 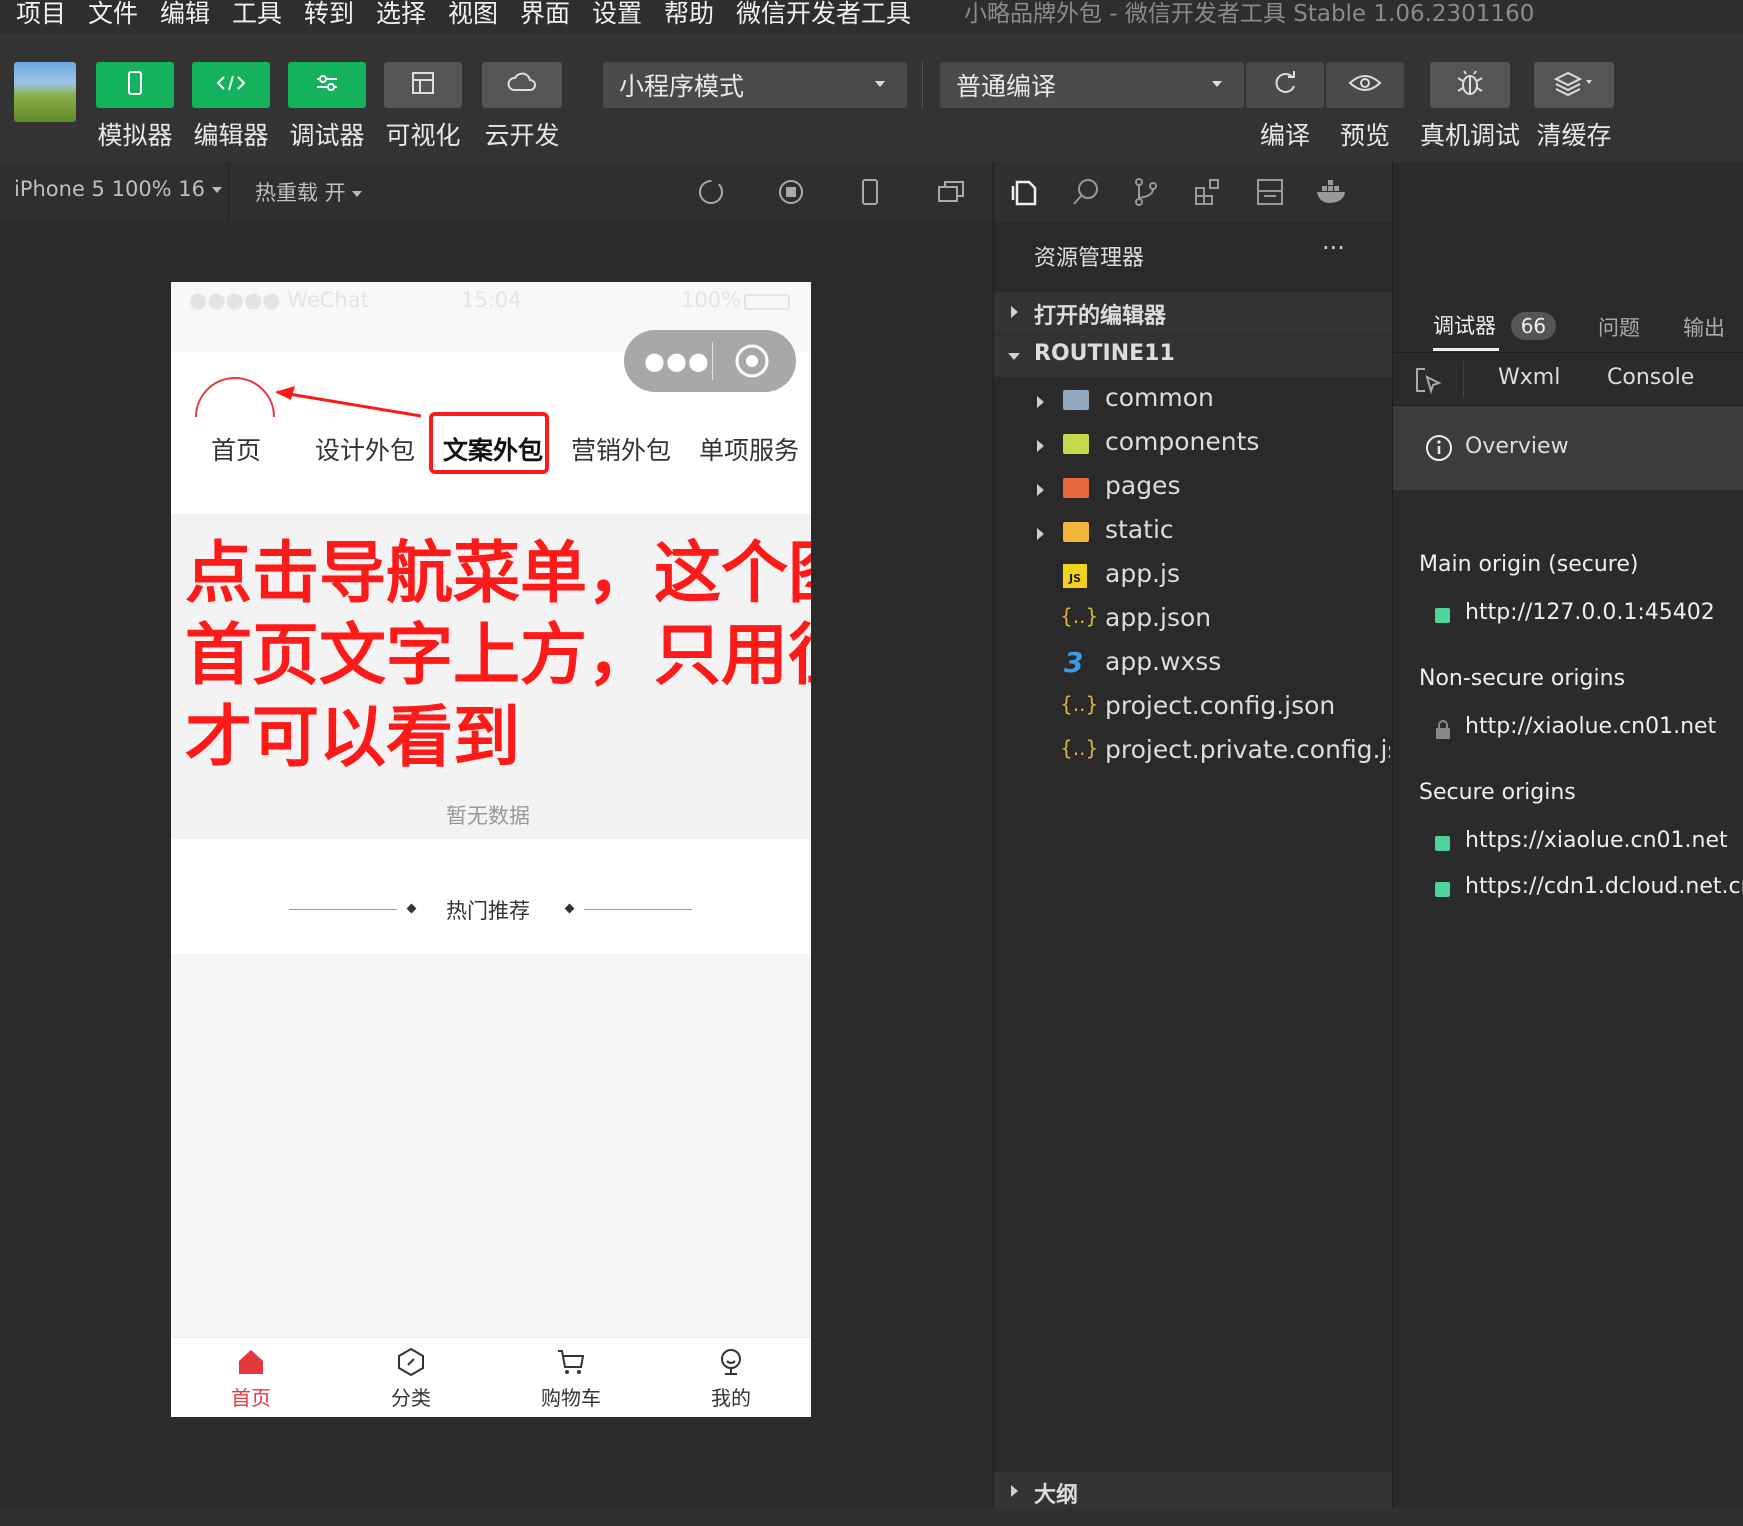 I want to click on debugger-top-empty, so click(x=1568, y=231).